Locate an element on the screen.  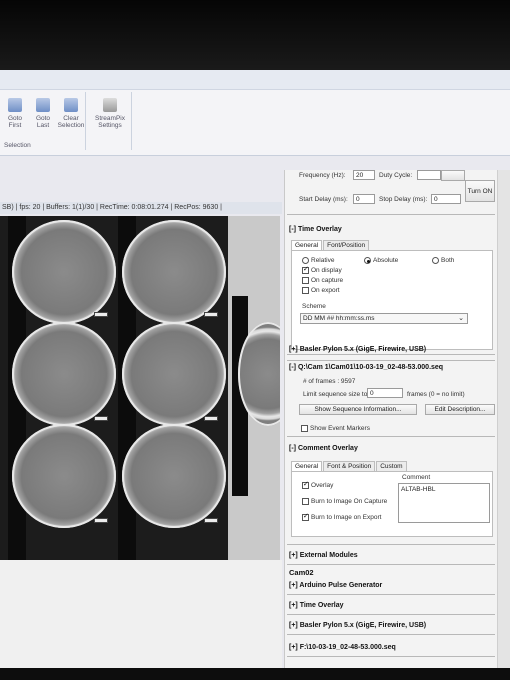
goto-first-label: Goto is located at coordinates (15, 118).